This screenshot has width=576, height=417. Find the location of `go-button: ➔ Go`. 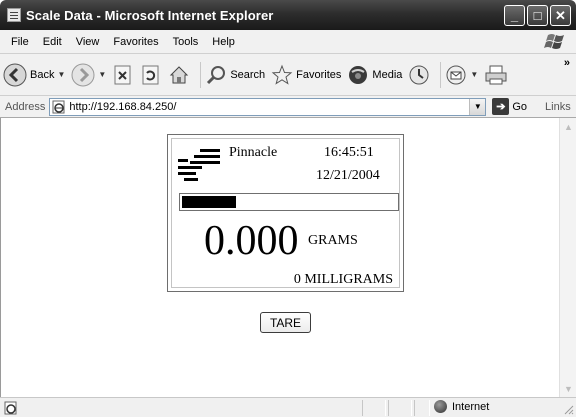

go-button: ➔ Go is located at coordinates (509, 106).